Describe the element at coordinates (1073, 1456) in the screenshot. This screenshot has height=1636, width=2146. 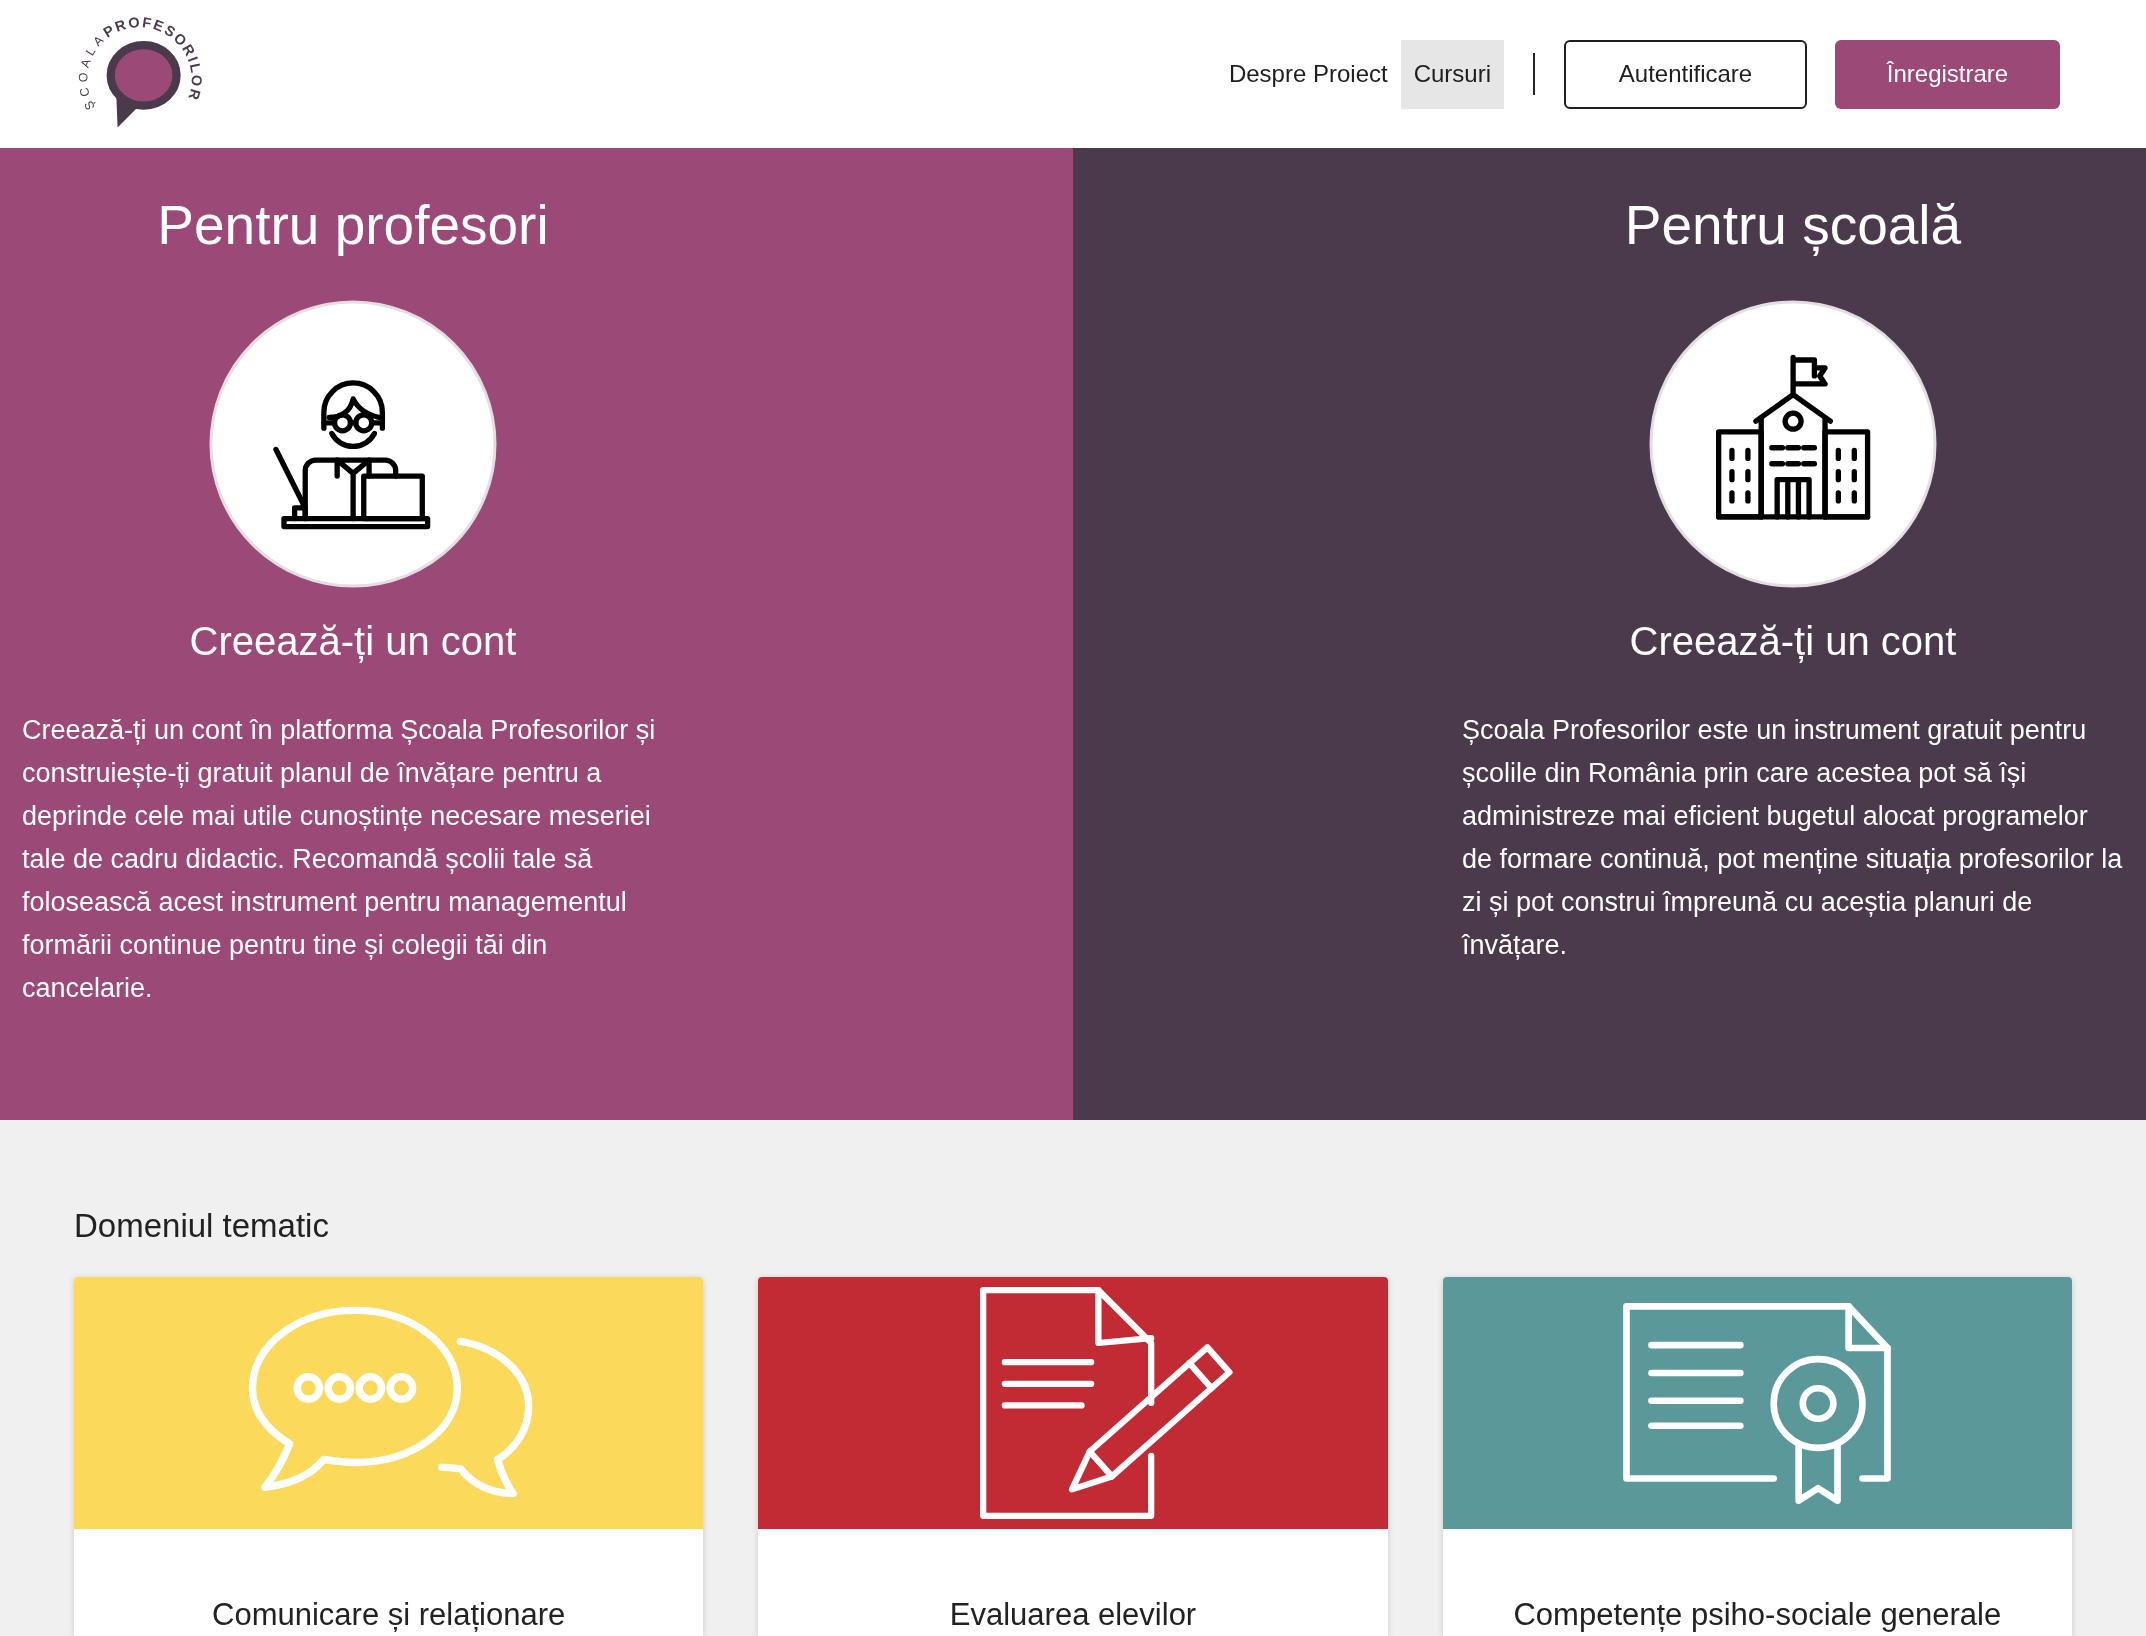
I see `topic-card: Evaluarea elevilor` at that location.